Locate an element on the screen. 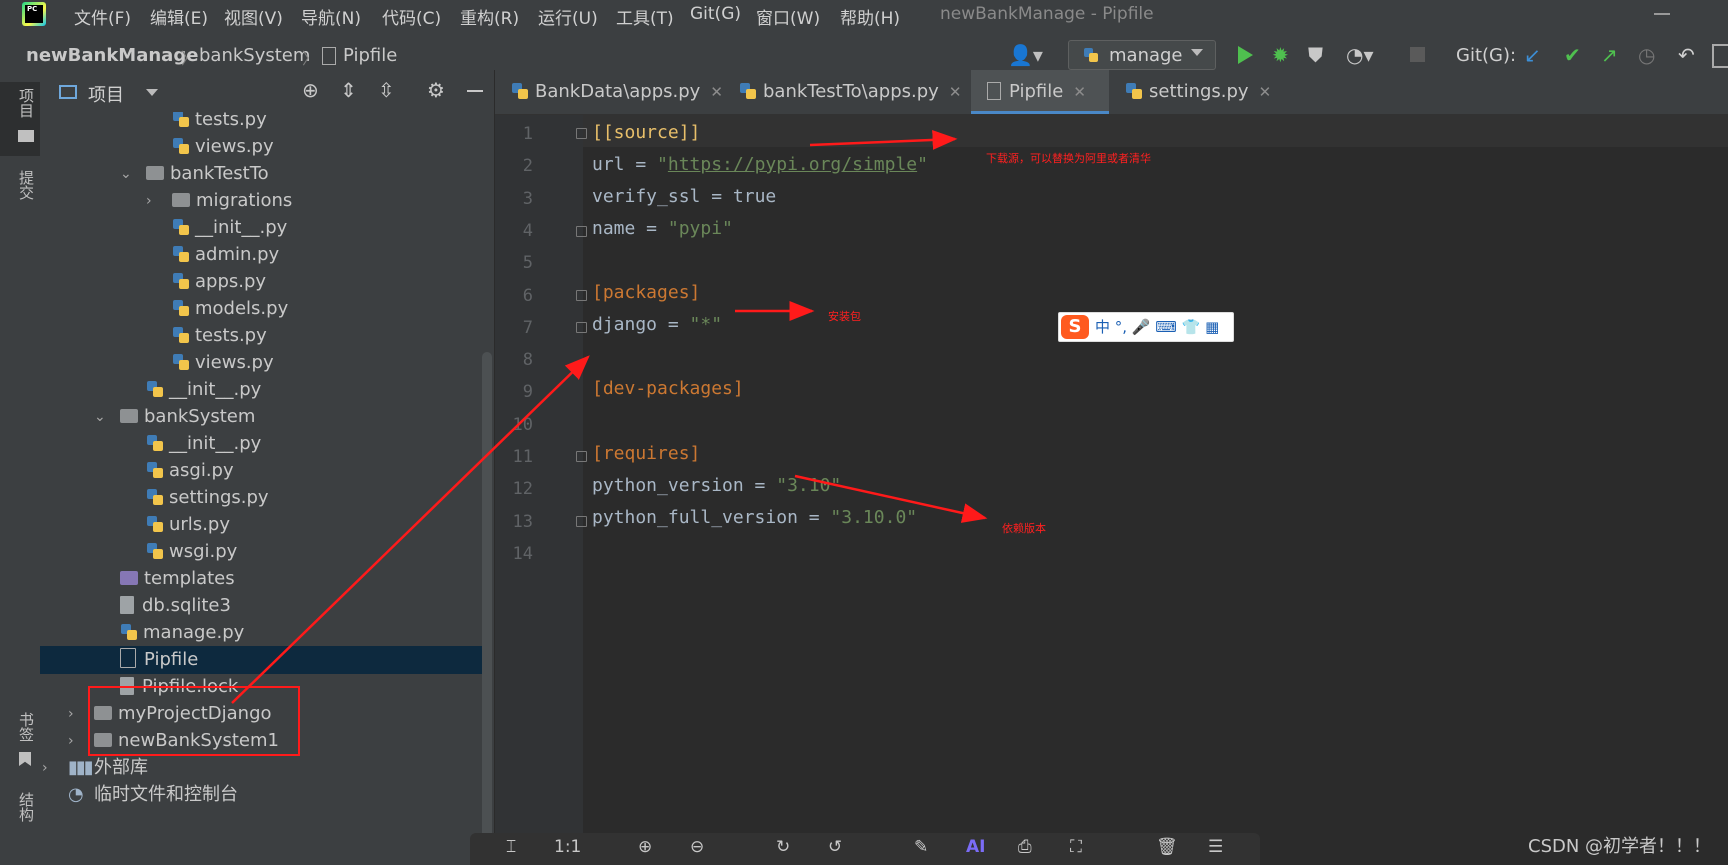 This screenshot has height=865, width=1728. menu-icon: ☰ is located at coordinates (1215, 847).